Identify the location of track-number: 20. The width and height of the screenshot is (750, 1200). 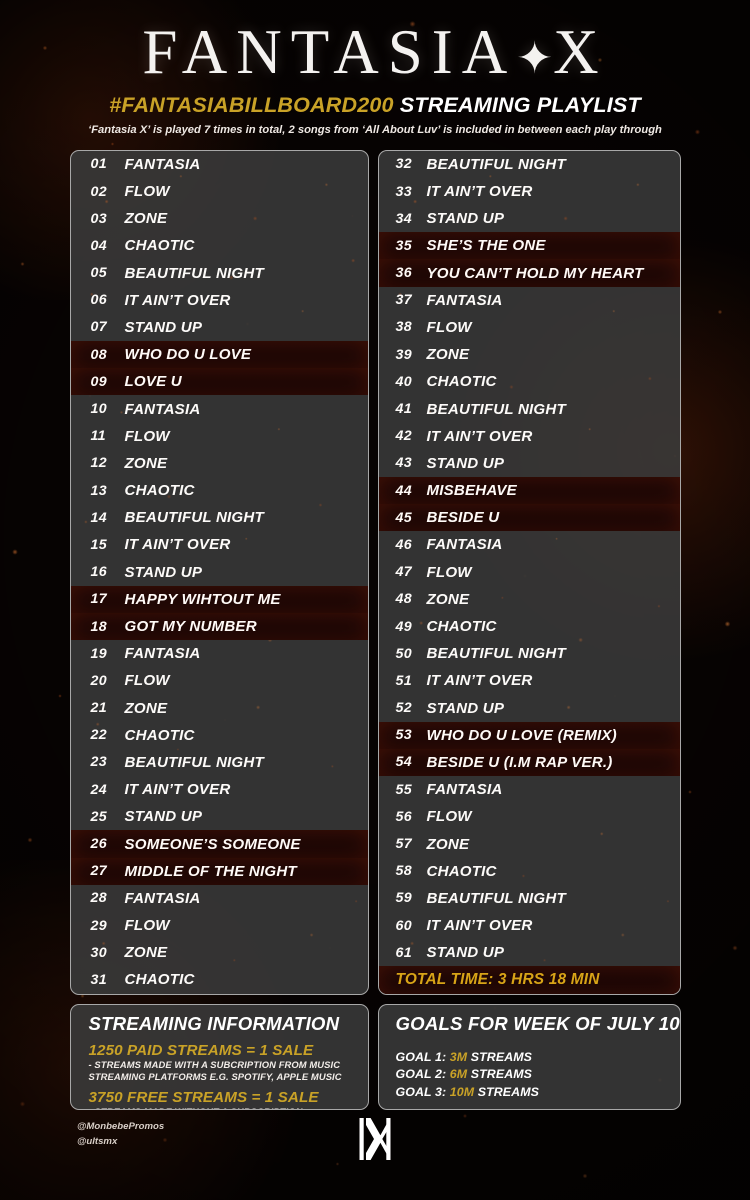
(98, 680).